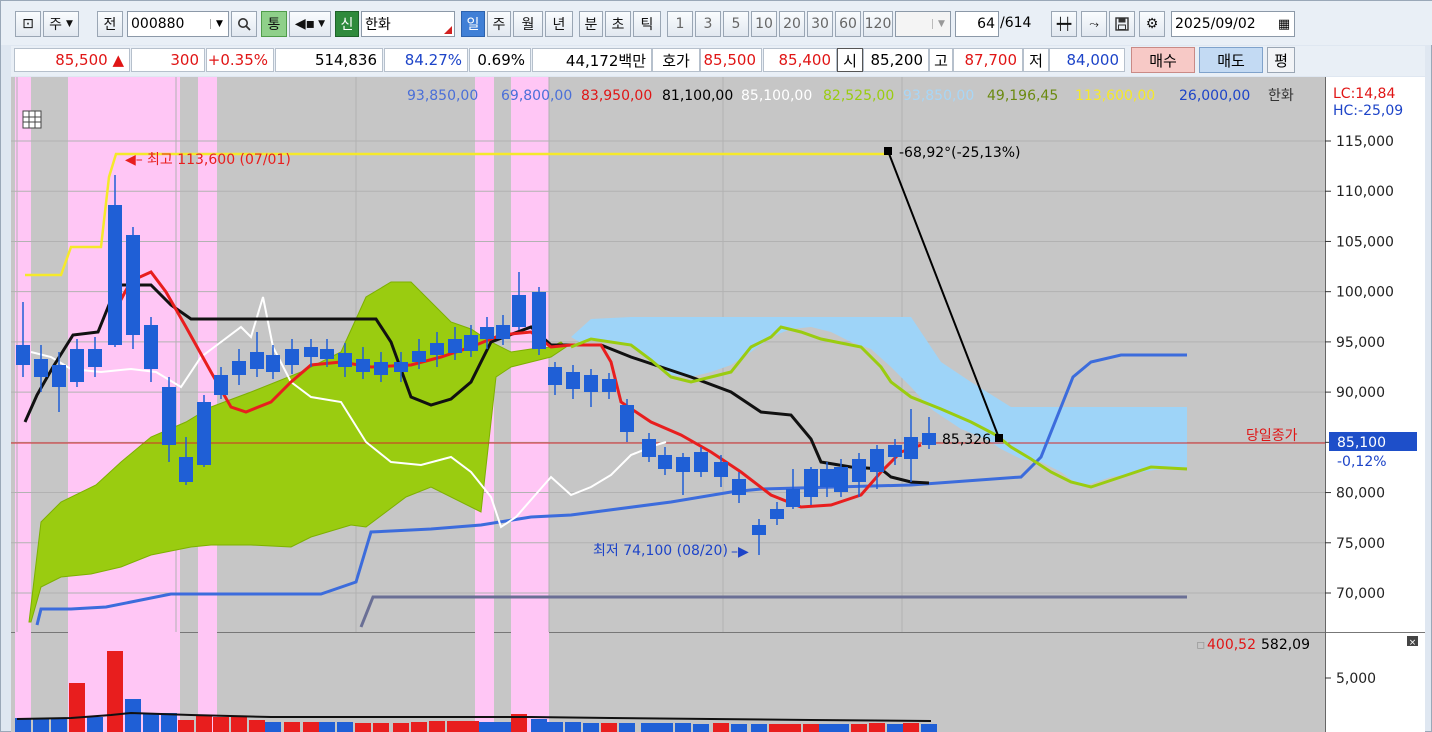 The width and height of the screenshot is (1432, 732). What do you see at coordinates (1087, 60) in the screenshot?
I see `low-price: 84,000` at bounding box center [1087, 60].